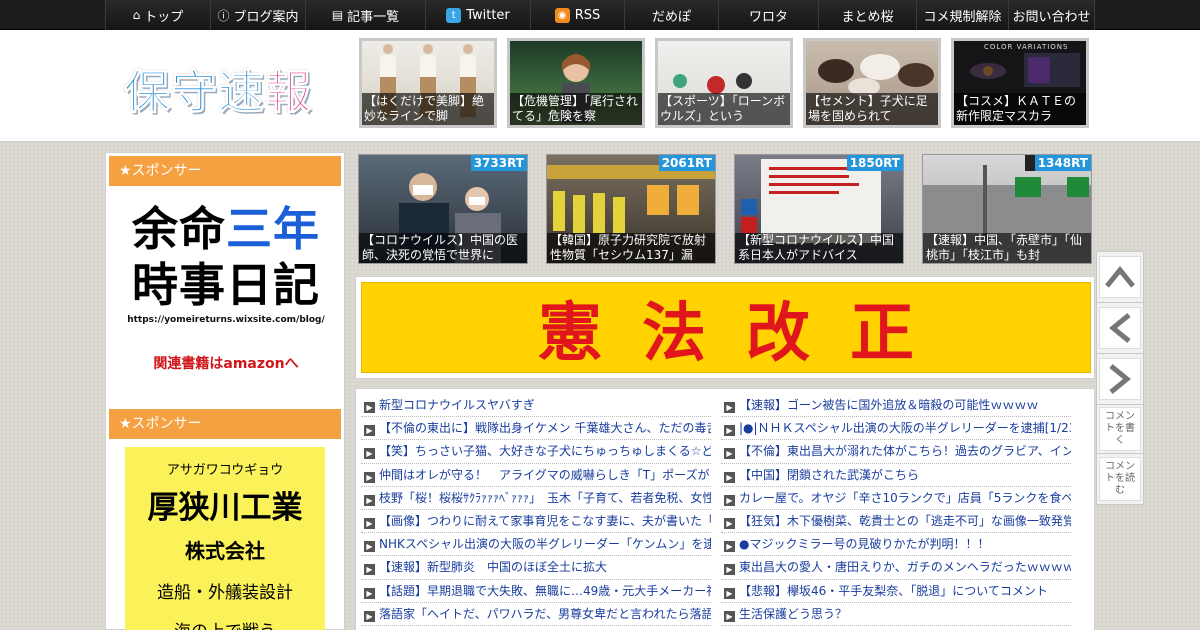 This screenshot has height=630, width=1200. I want to click on twitter-icon: t, so click(454, 15).